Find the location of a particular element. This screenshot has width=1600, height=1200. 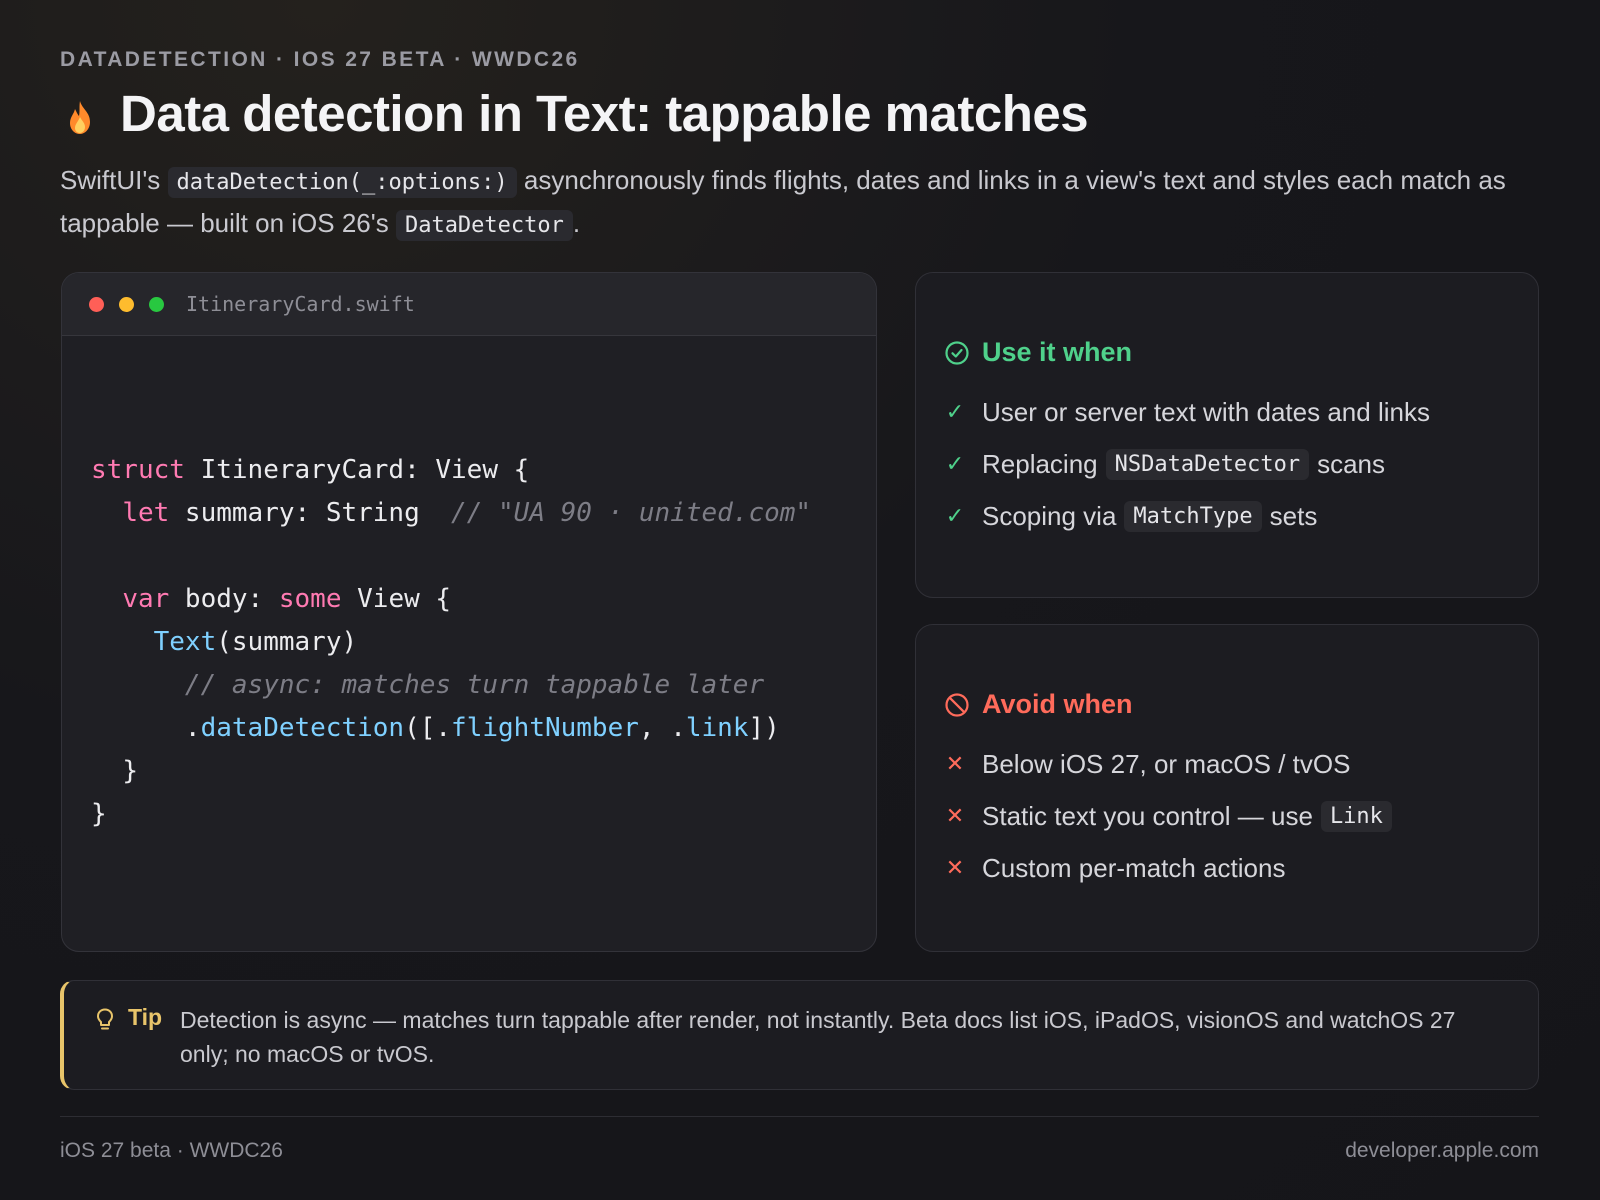

prohibited-icon is located at coordinates (957, 704).